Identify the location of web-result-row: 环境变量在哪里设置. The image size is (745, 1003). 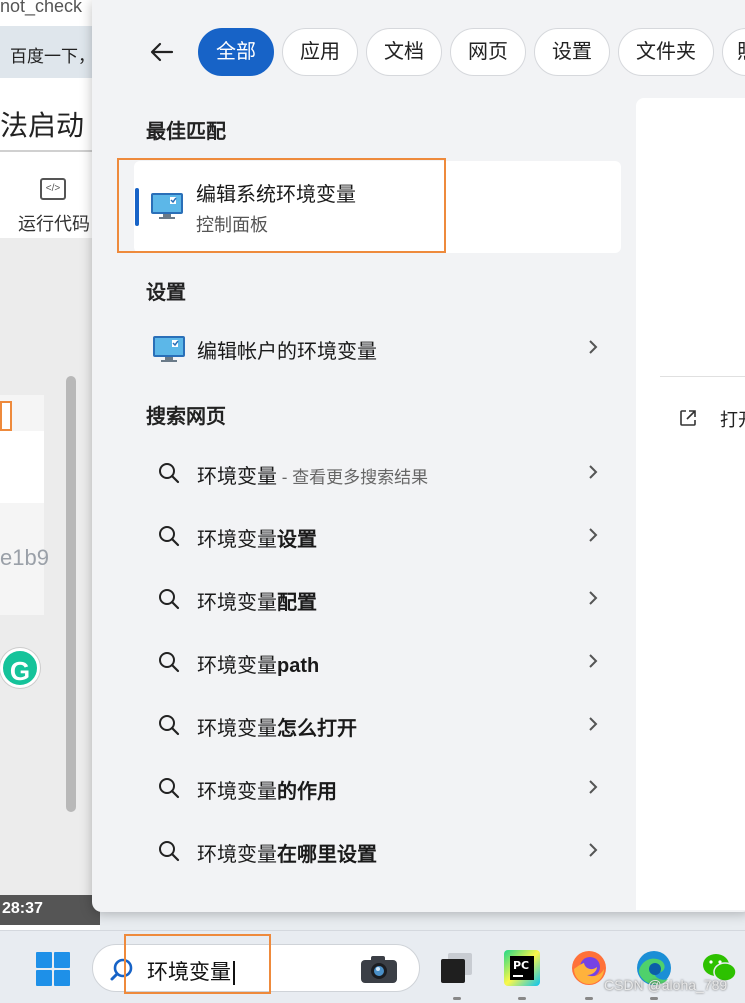
(377, 852).